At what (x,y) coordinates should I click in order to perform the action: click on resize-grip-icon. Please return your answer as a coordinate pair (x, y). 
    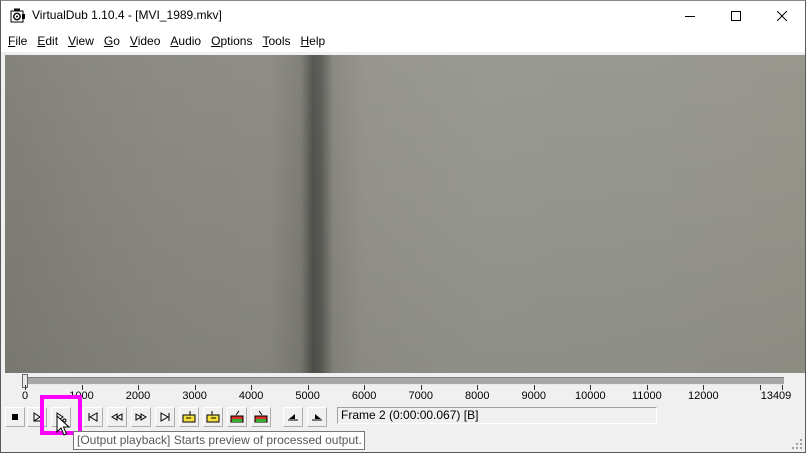
    Looking at the image, I should click on (797, 444).